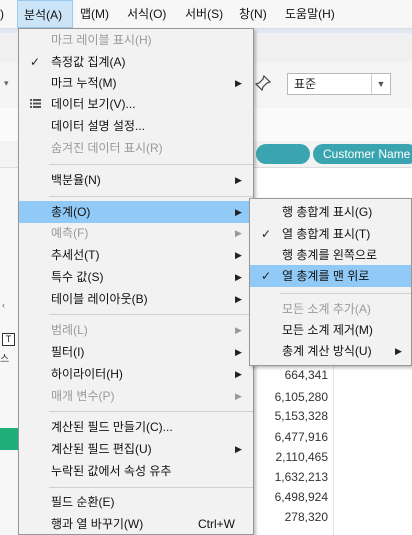  I want to click on menu-item-swap-rows-columns: 행과 열 바꾸기(W) Ctrl+W, so click(136, 524).